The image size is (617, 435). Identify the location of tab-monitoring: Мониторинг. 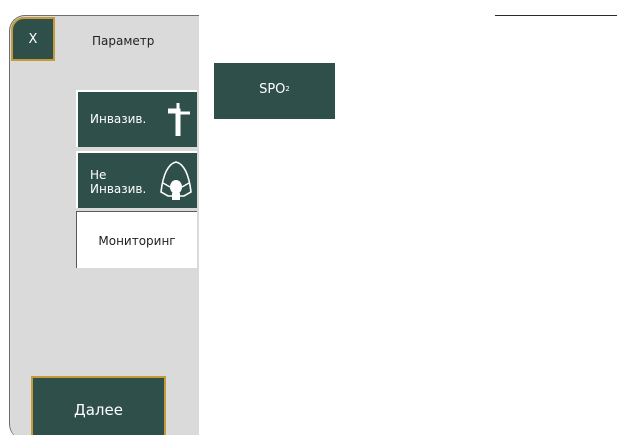
(136, 239).